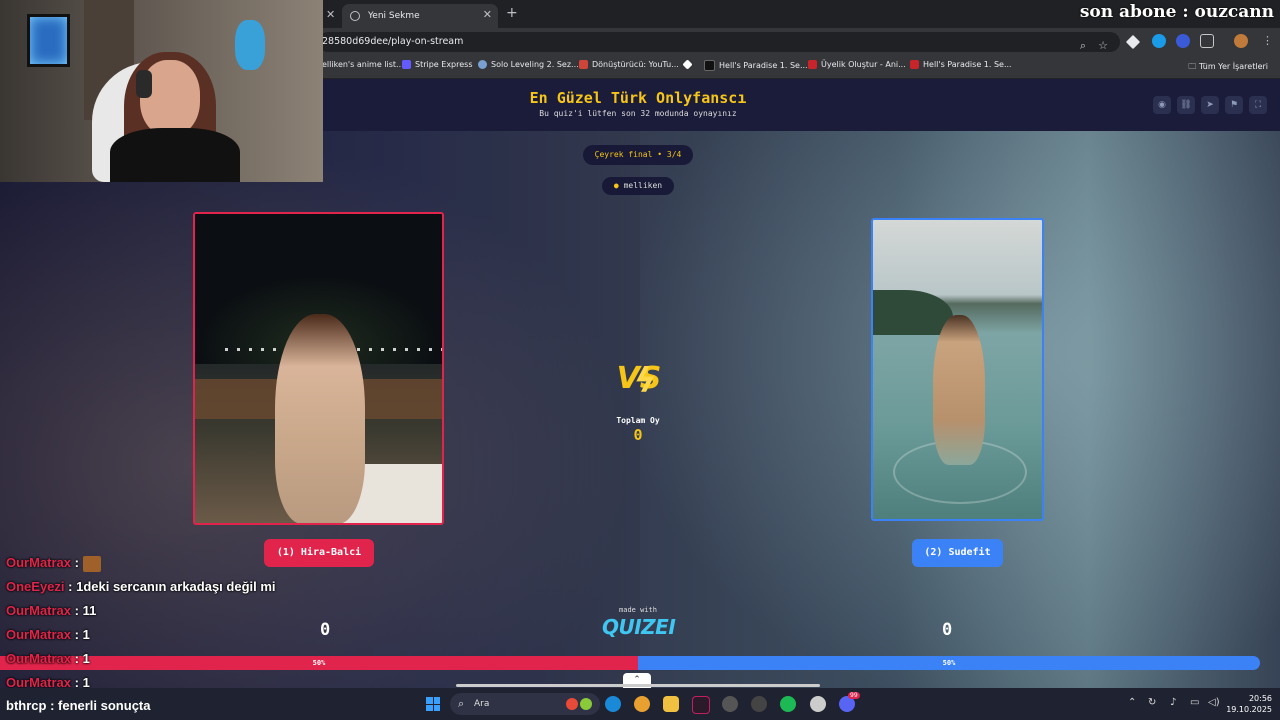 This screenshot has width=1280, height=720. I want to click on horizontal-scrollbar, so click(638, 685).